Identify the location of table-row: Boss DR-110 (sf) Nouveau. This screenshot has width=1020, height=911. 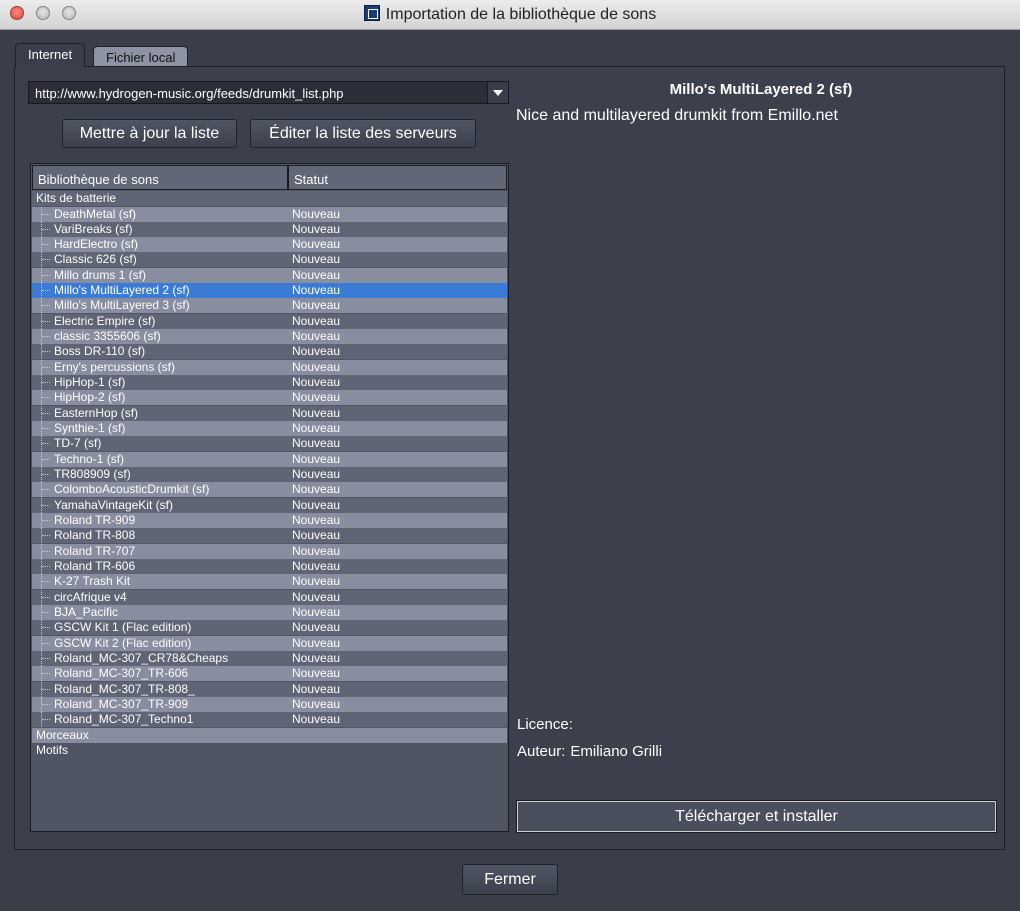
(269, 352).